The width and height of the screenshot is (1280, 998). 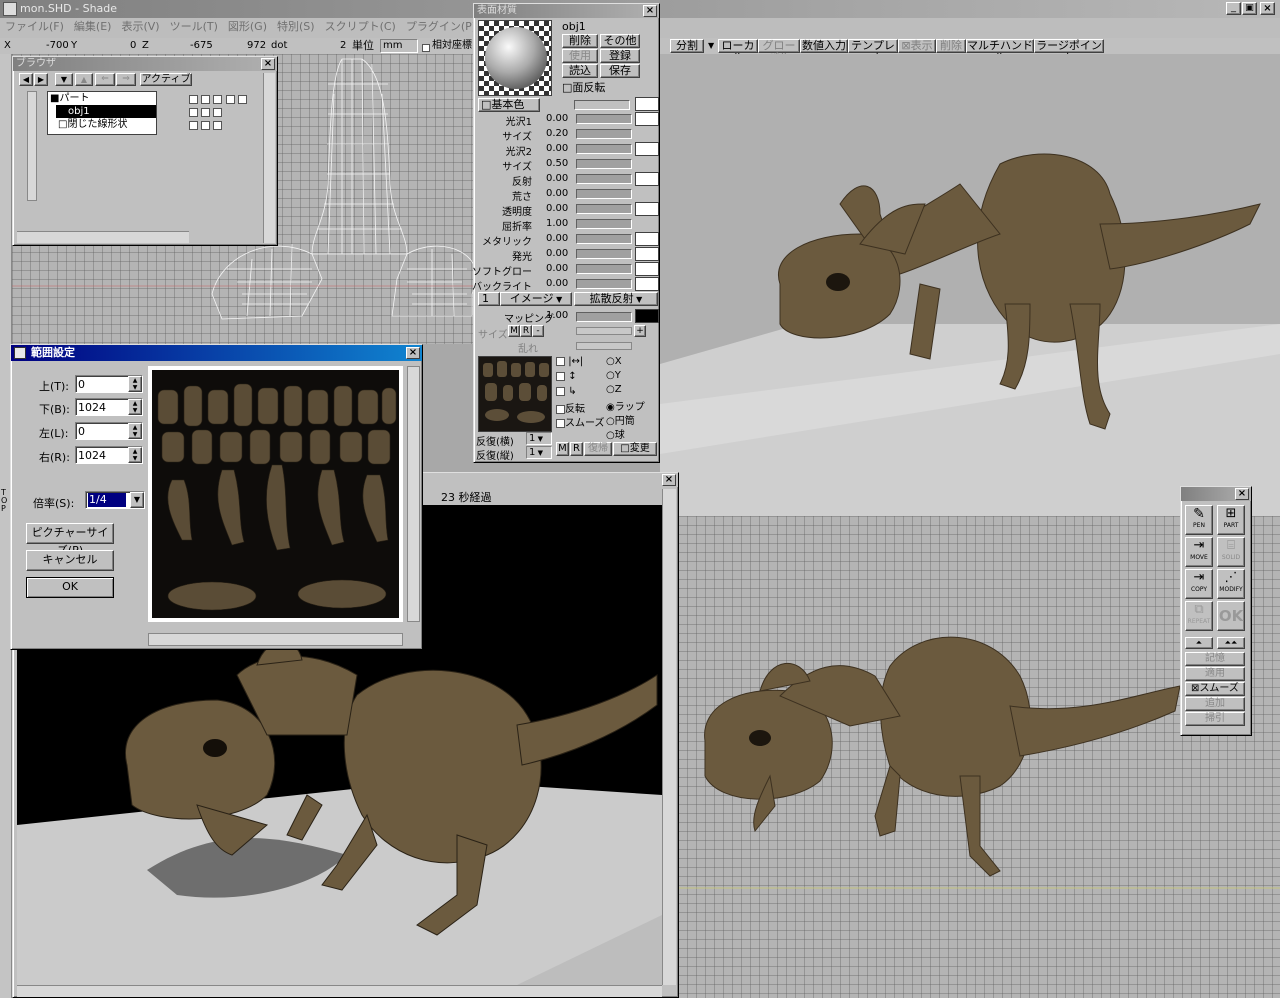 What do you see at coordinates (580, 56) in the screenshot?
I see `material-use-button: 使用` at bounding box center [580, 56].